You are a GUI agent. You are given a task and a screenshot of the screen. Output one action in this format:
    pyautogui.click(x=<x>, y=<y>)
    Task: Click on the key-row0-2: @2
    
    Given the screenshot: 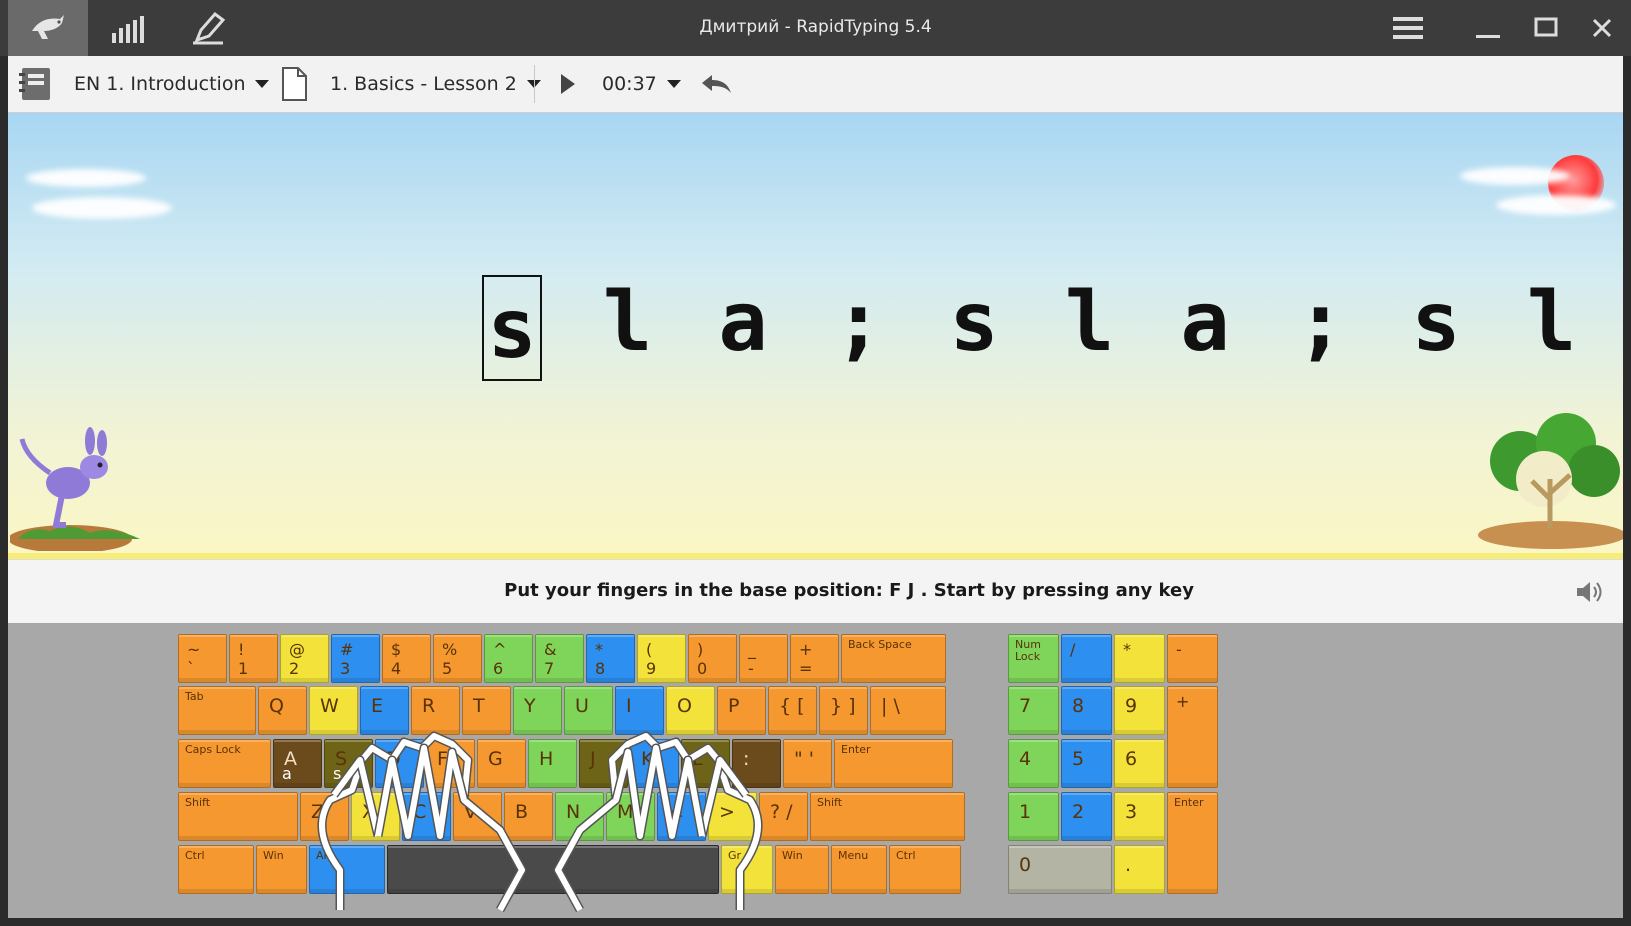 What is the action you would take?
    pyautogui.click(x=304, y=658)
    